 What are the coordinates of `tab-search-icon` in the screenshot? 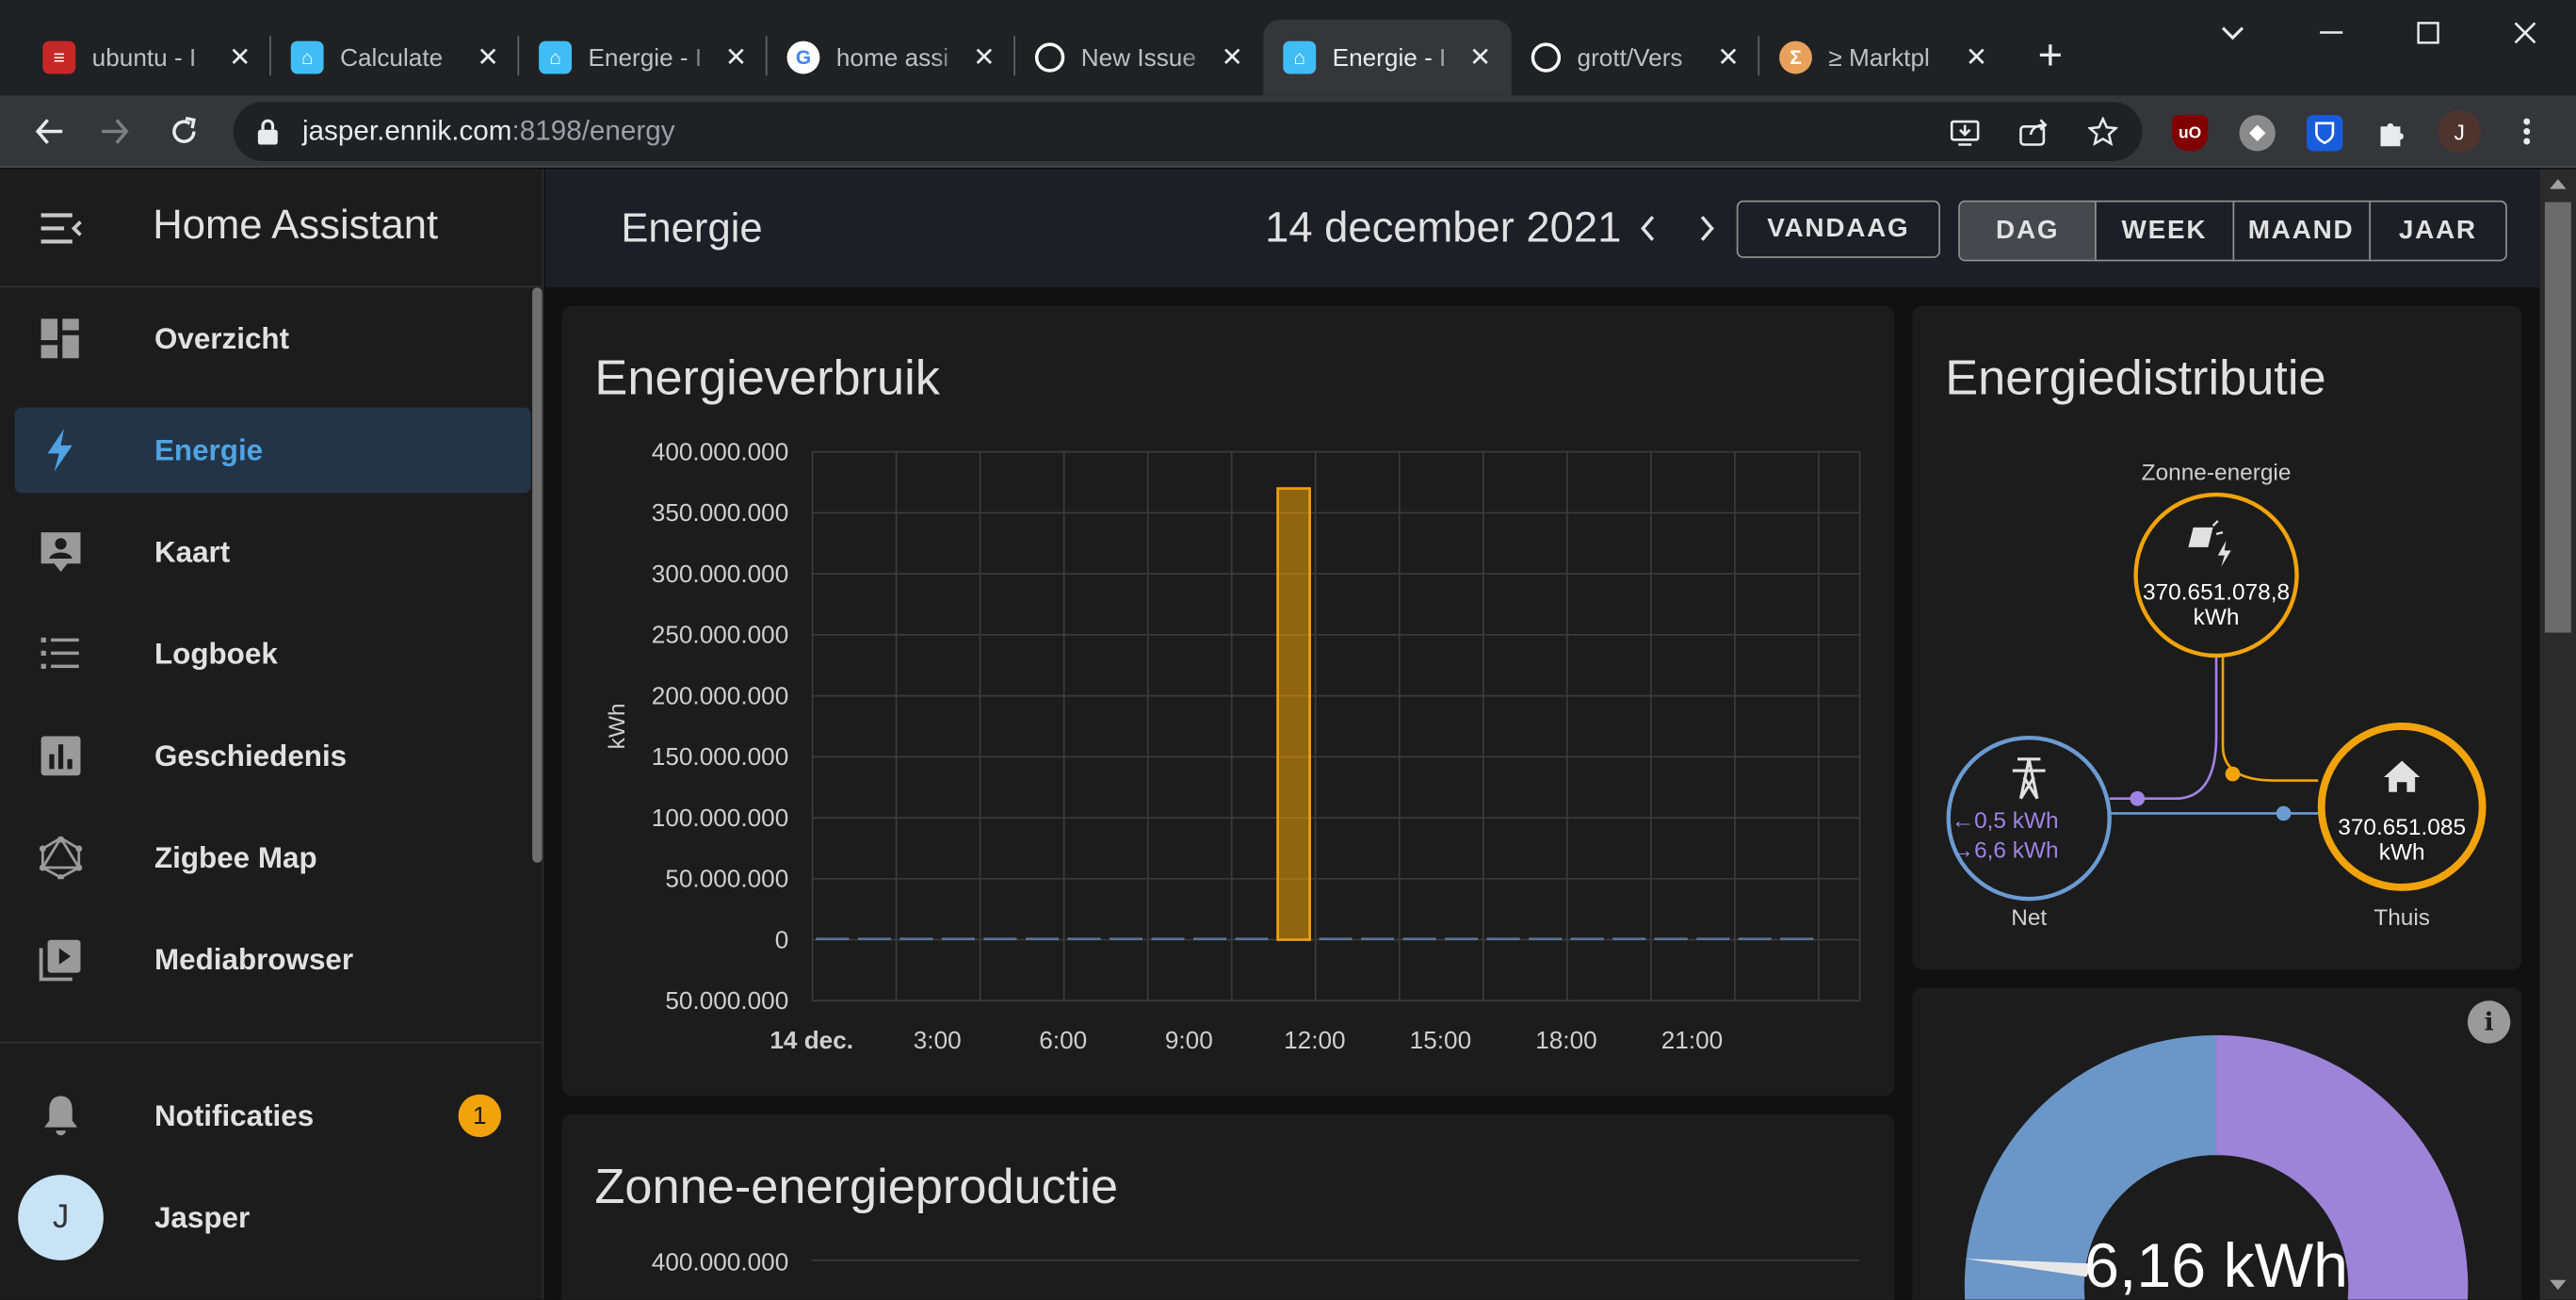 It's located at (2232, 32).